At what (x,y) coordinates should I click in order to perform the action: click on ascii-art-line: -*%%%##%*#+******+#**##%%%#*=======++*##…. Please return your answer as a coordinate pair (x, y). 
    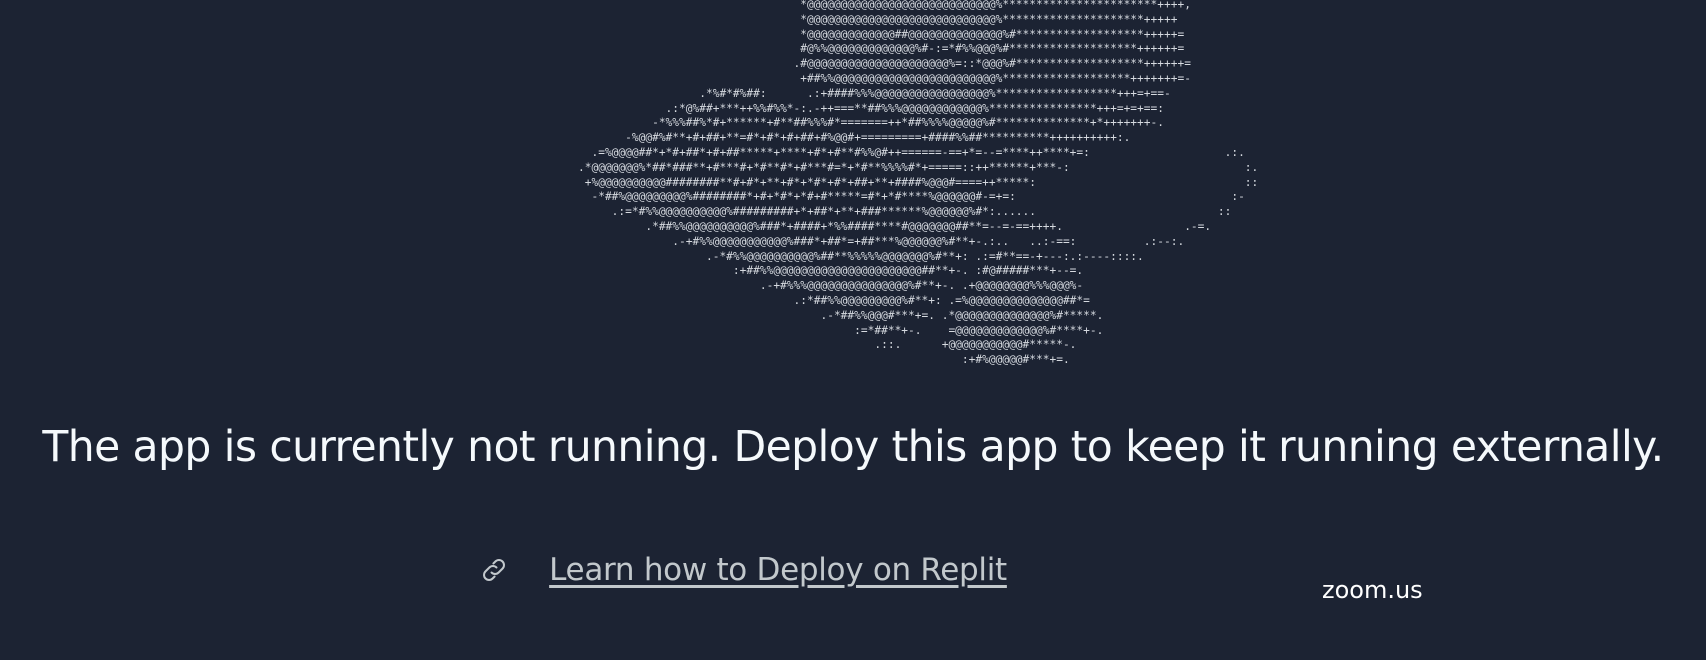
    Looking at the image, I should click on (871, 123).